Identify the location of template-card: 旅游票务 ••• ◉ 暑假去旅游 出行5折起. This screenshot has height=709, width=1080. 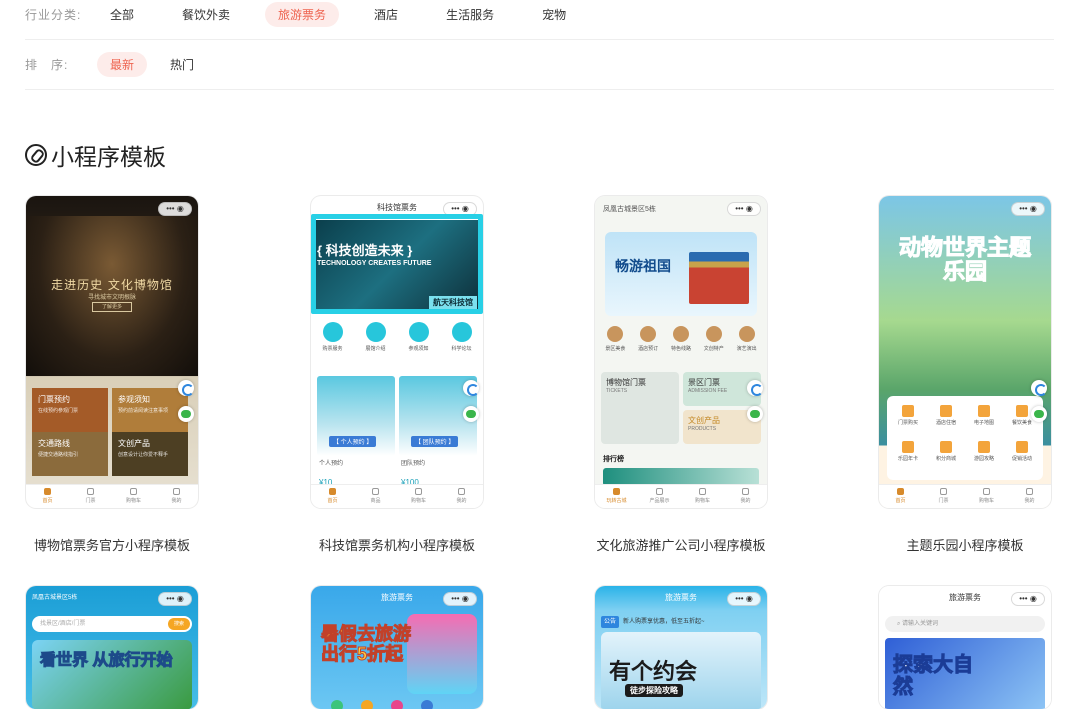
(397, 647).